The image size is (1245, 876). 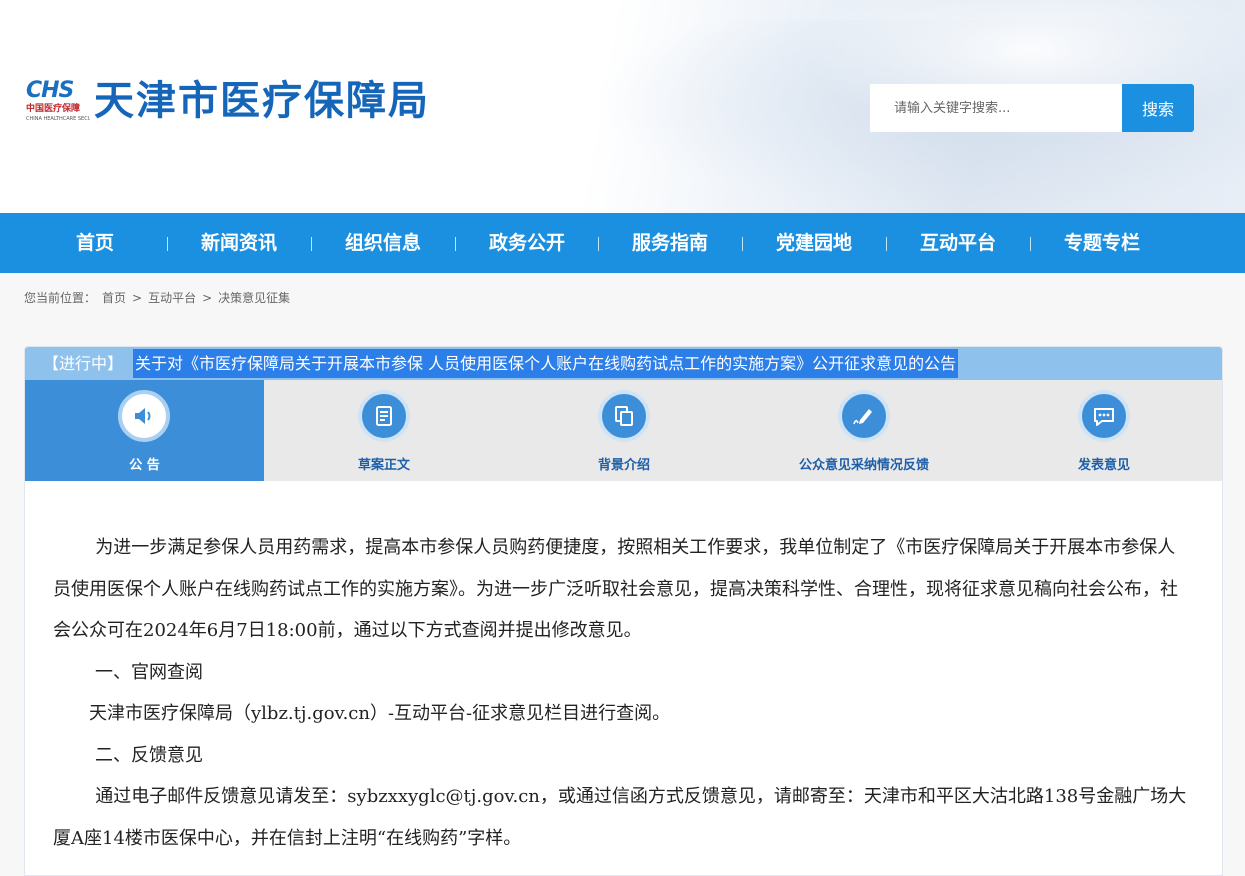 I want to click on copy-pages-icon, so click(x=624, y=416).